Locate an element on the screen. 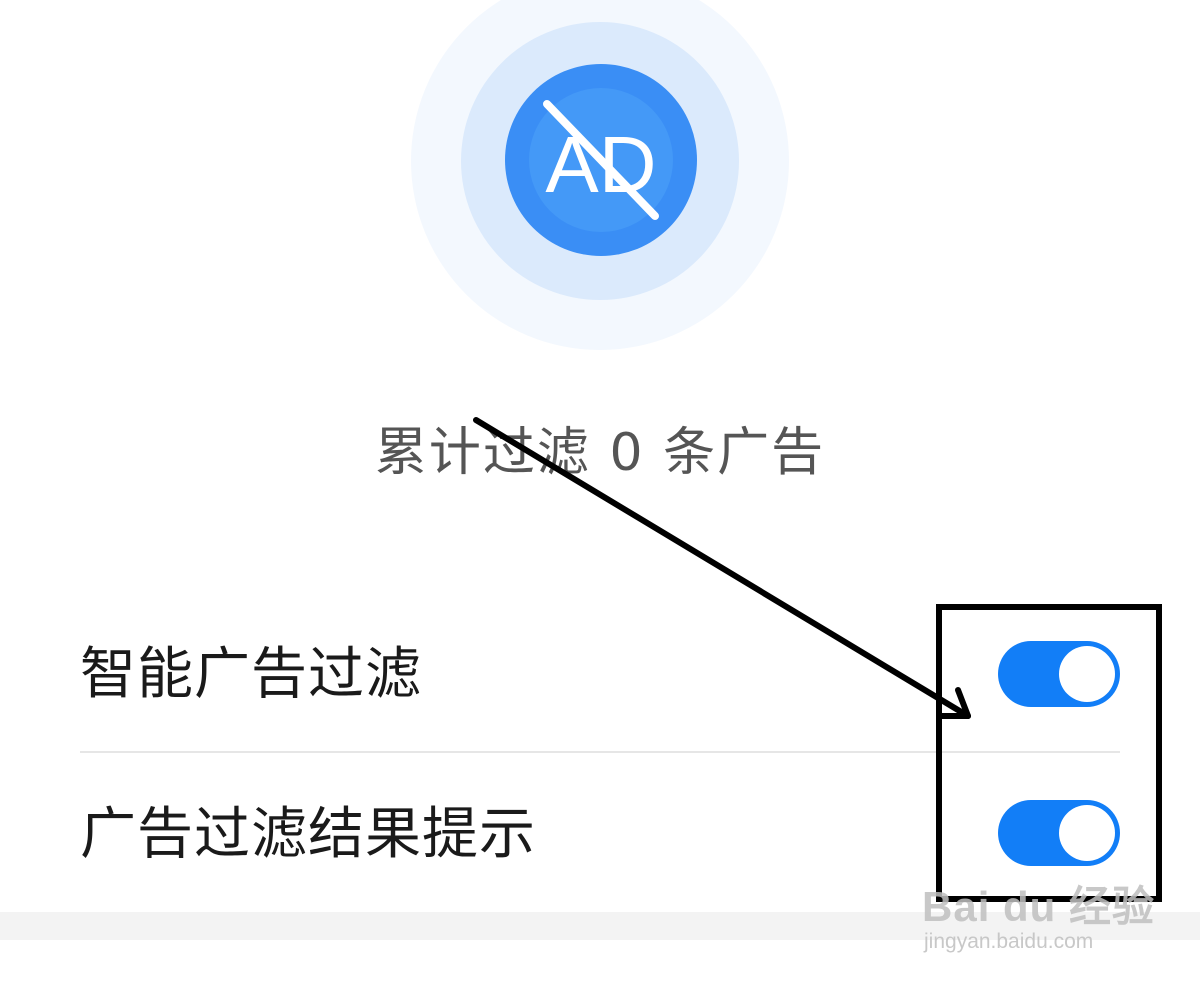 This screenshot has width=1200, height=988. watermark-url: jingyan.baidu.com is located at coordinates (1009, 941).